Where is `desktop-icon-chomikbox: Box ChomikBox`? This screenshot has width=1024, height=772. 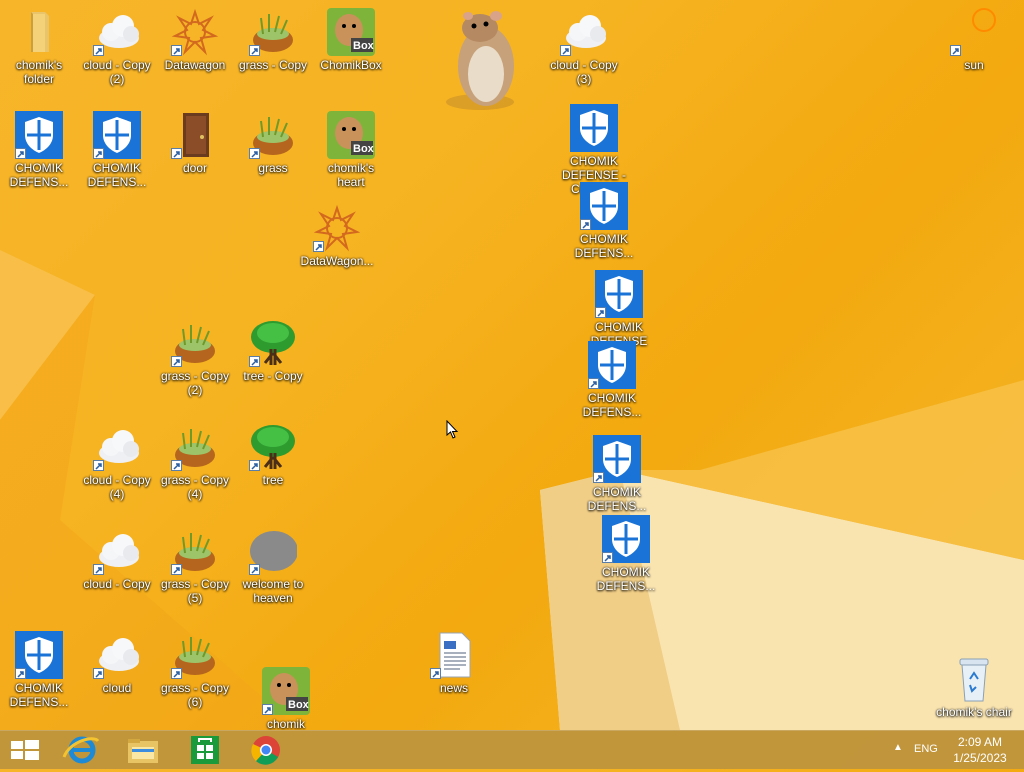
desktop-icon-chomikbox: Box ChomikBox is located at coordinates (351, 49).